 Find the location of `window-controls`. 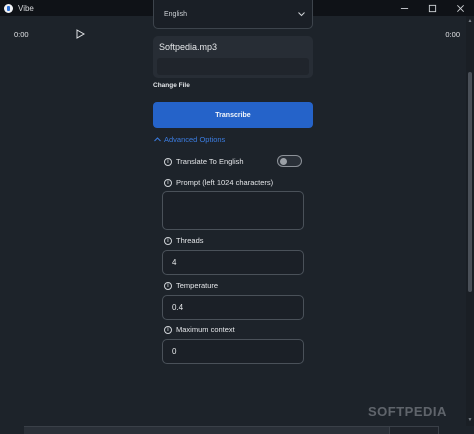

window-controls is located at coordinates (432, 8).